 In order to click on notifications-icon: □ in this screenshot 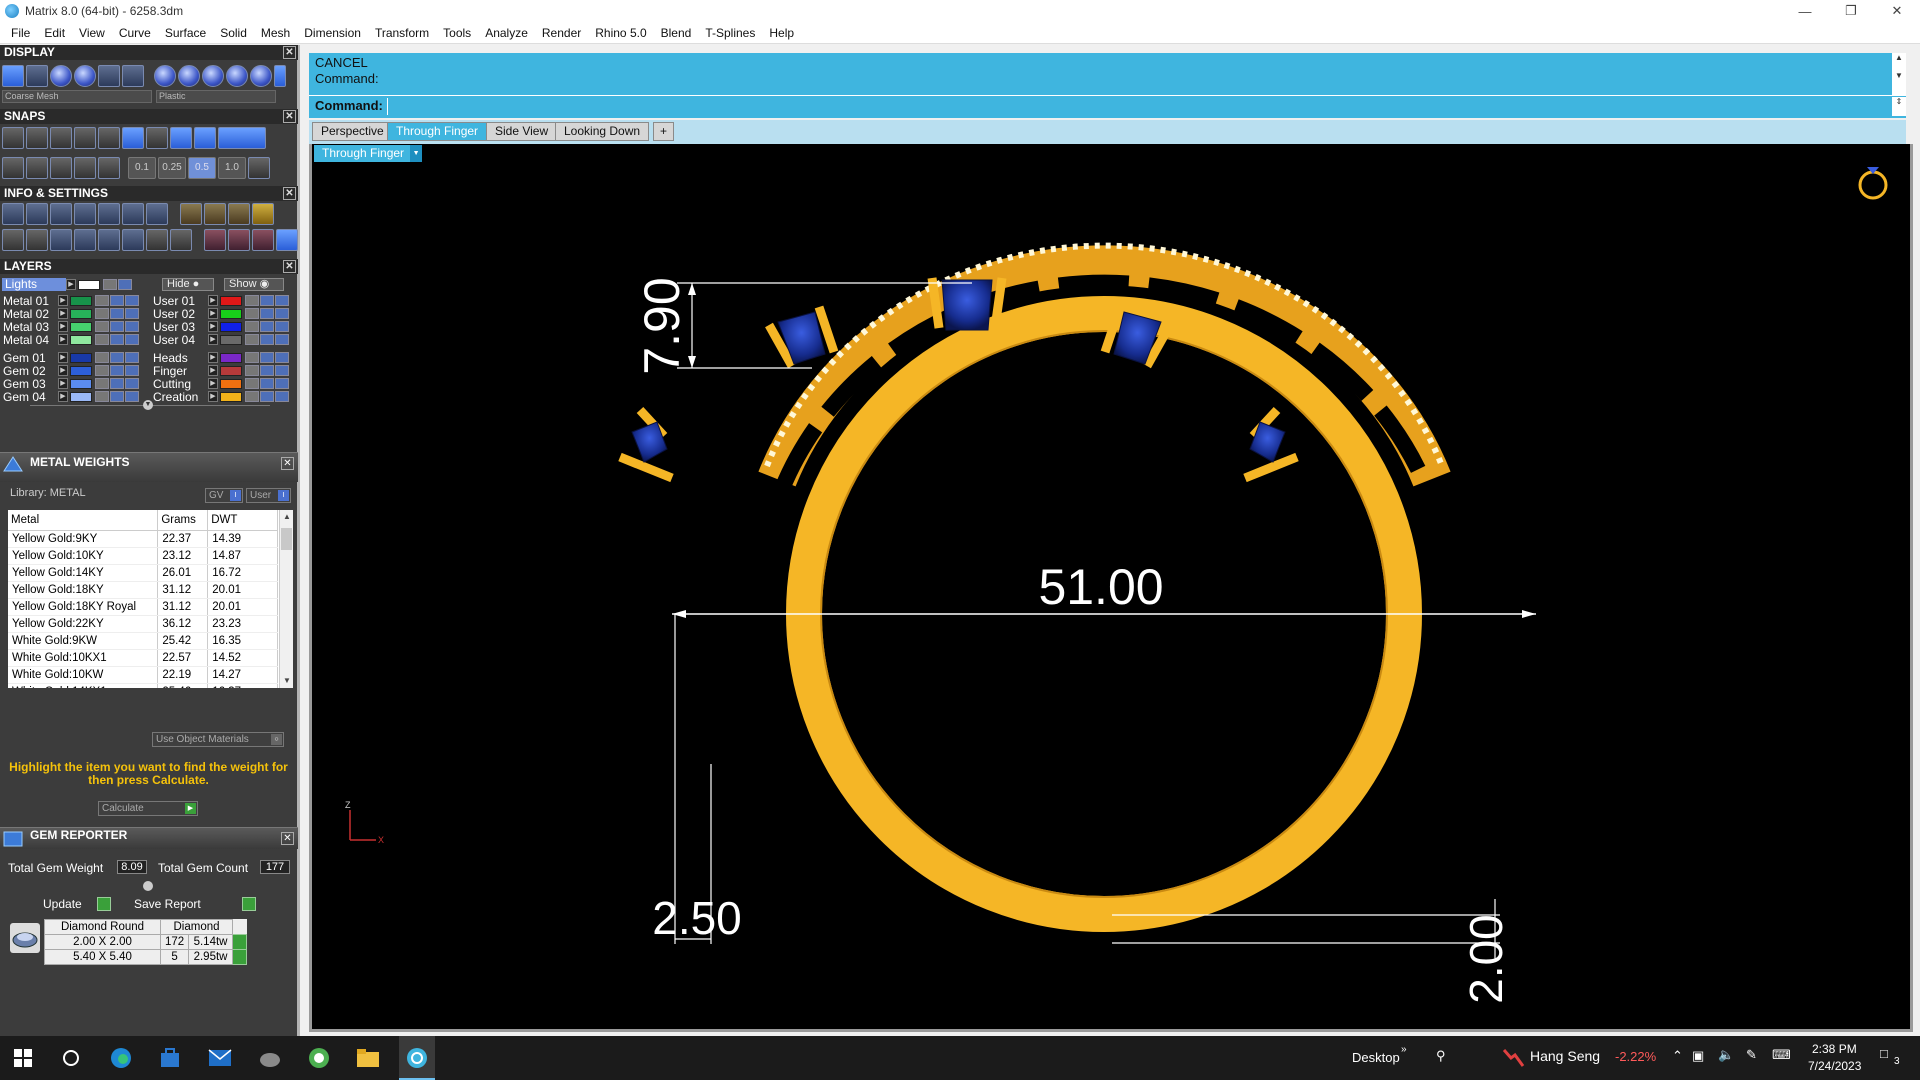, I will do `click(1884, 1053)`.